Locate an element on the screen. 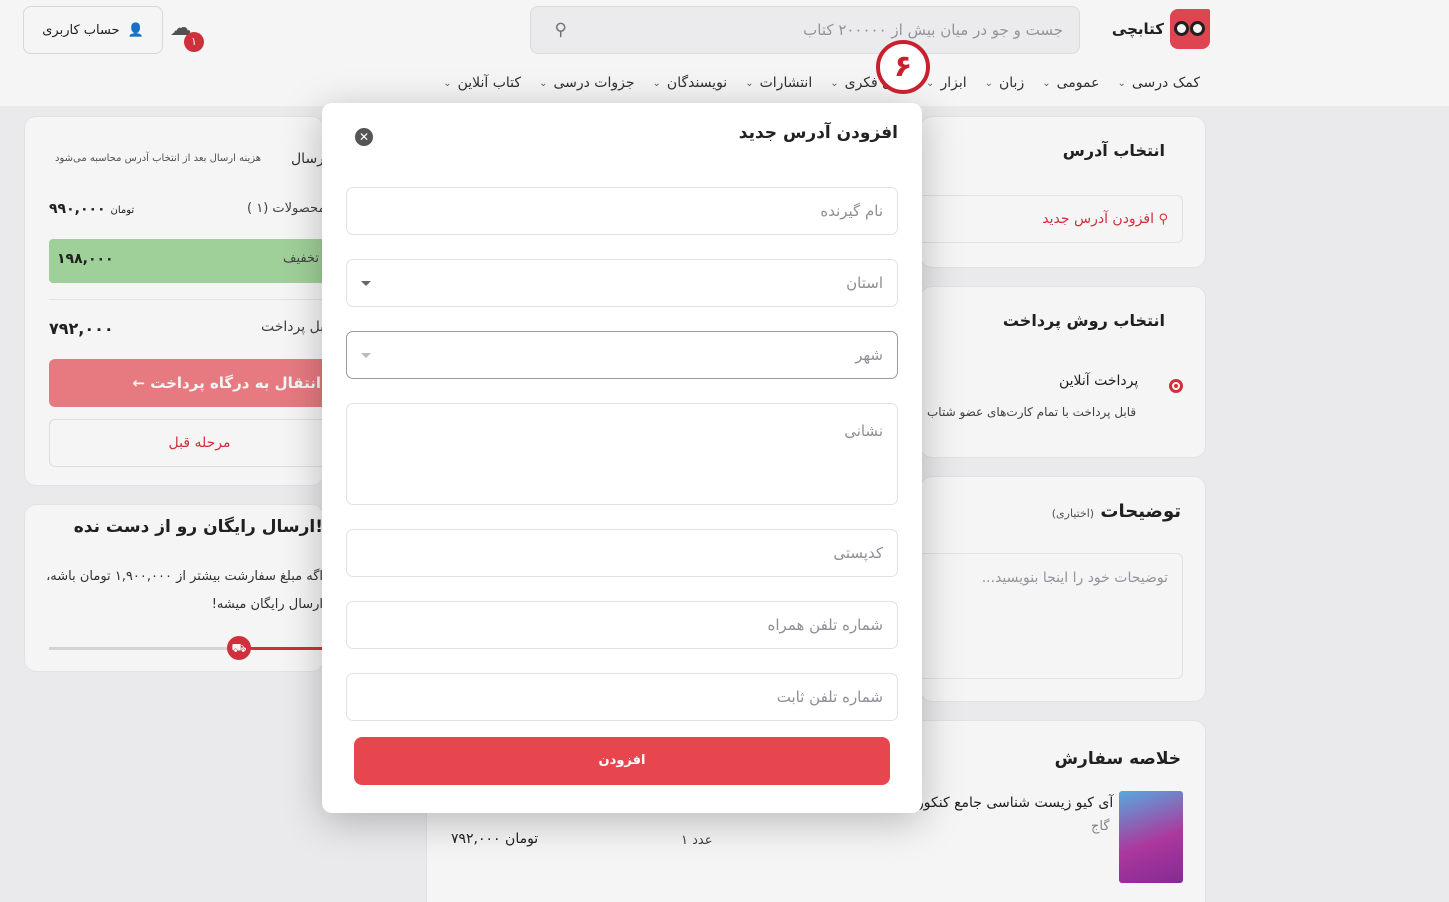  address-placeholder: نشانی is located at coordinates (863, 431).